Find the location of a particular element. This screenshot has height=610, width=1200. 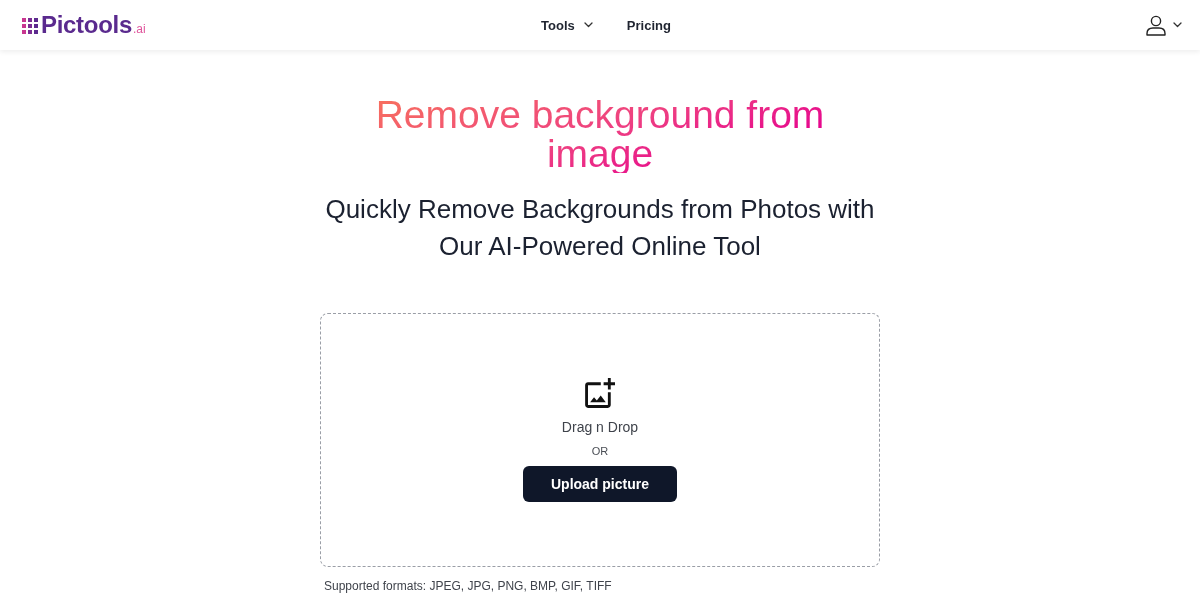

logo-suffix: .ai is located at coordinates (139, 29).